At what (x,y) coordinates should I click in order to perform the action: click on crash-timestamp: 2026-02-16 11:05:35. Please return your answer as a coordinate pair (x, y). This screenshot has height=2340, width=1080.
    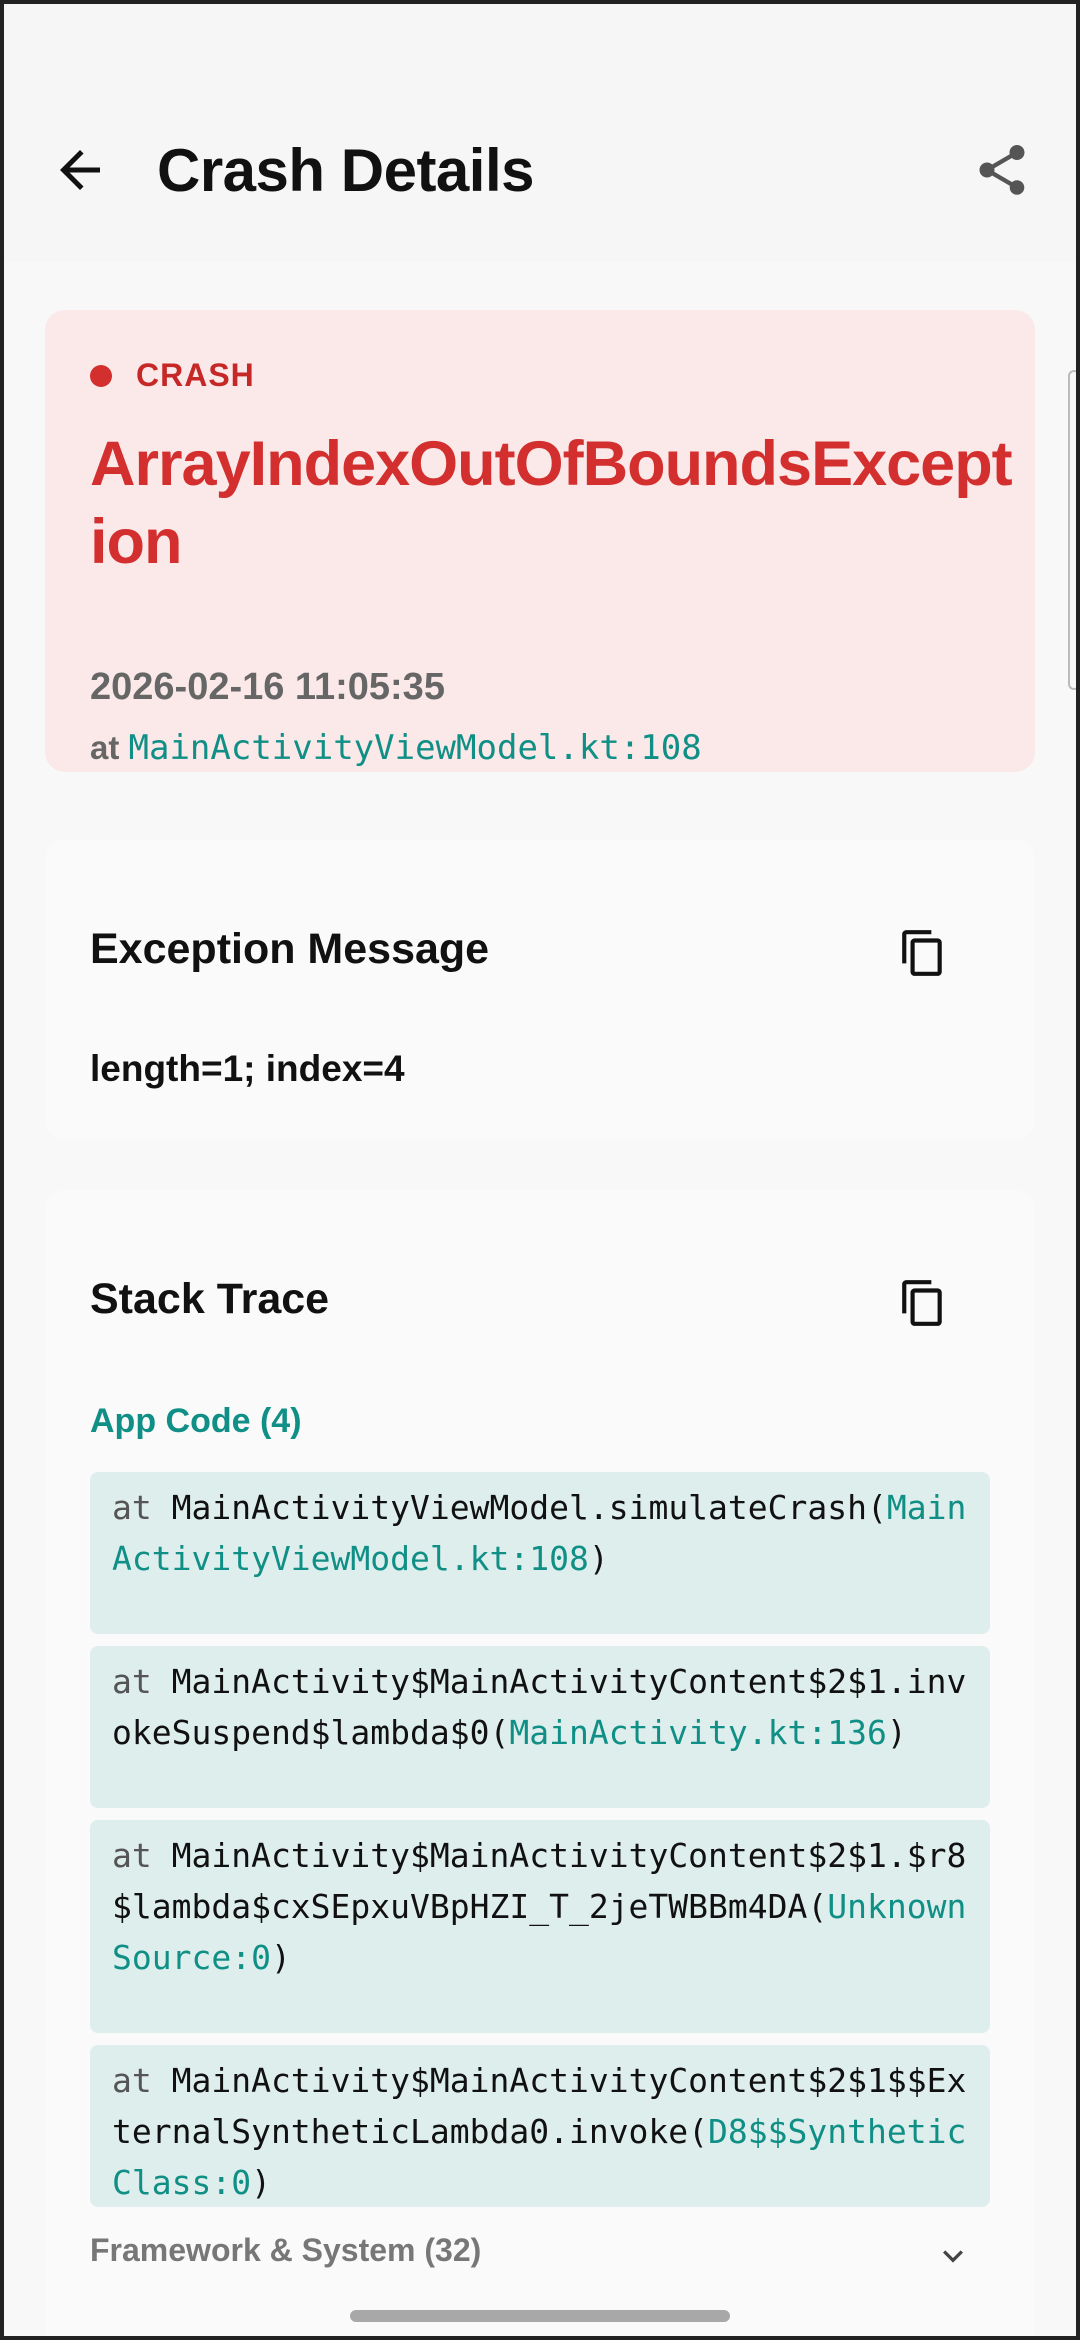
    Looking at the image, I should click on (267, 687).